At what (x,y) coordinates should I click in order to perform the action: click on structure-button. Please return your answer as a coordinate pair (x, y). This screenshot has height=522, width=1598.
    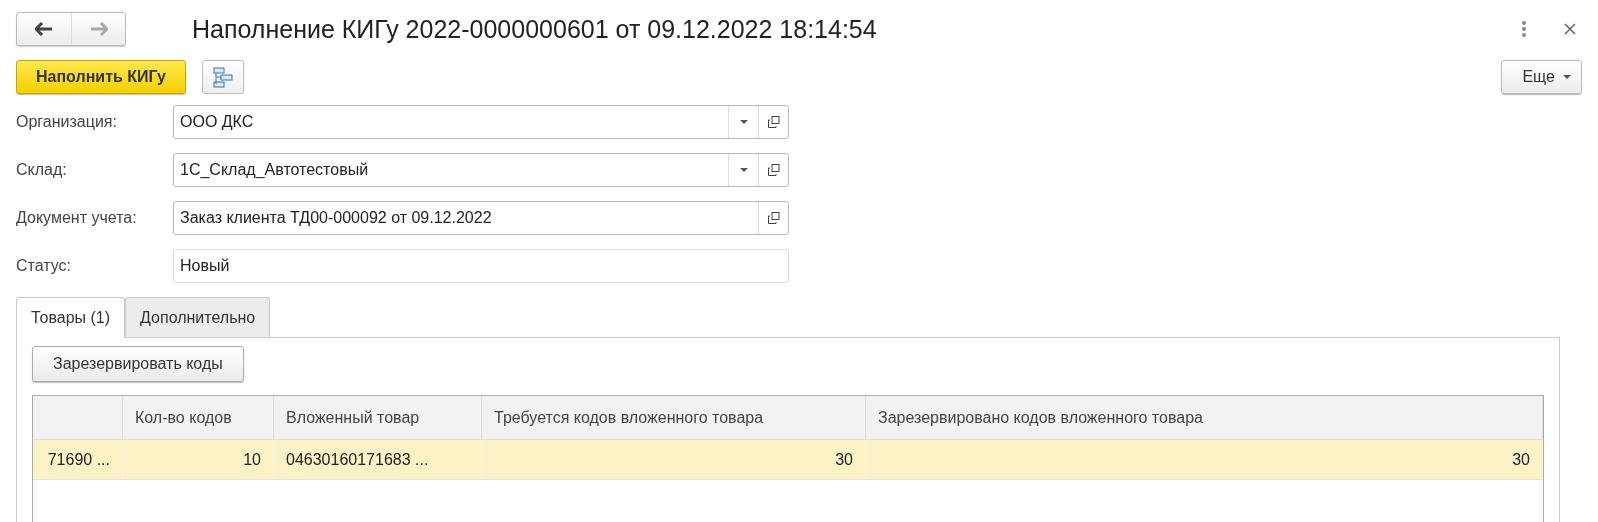
    Looking at the image, I should click on (222, 77).